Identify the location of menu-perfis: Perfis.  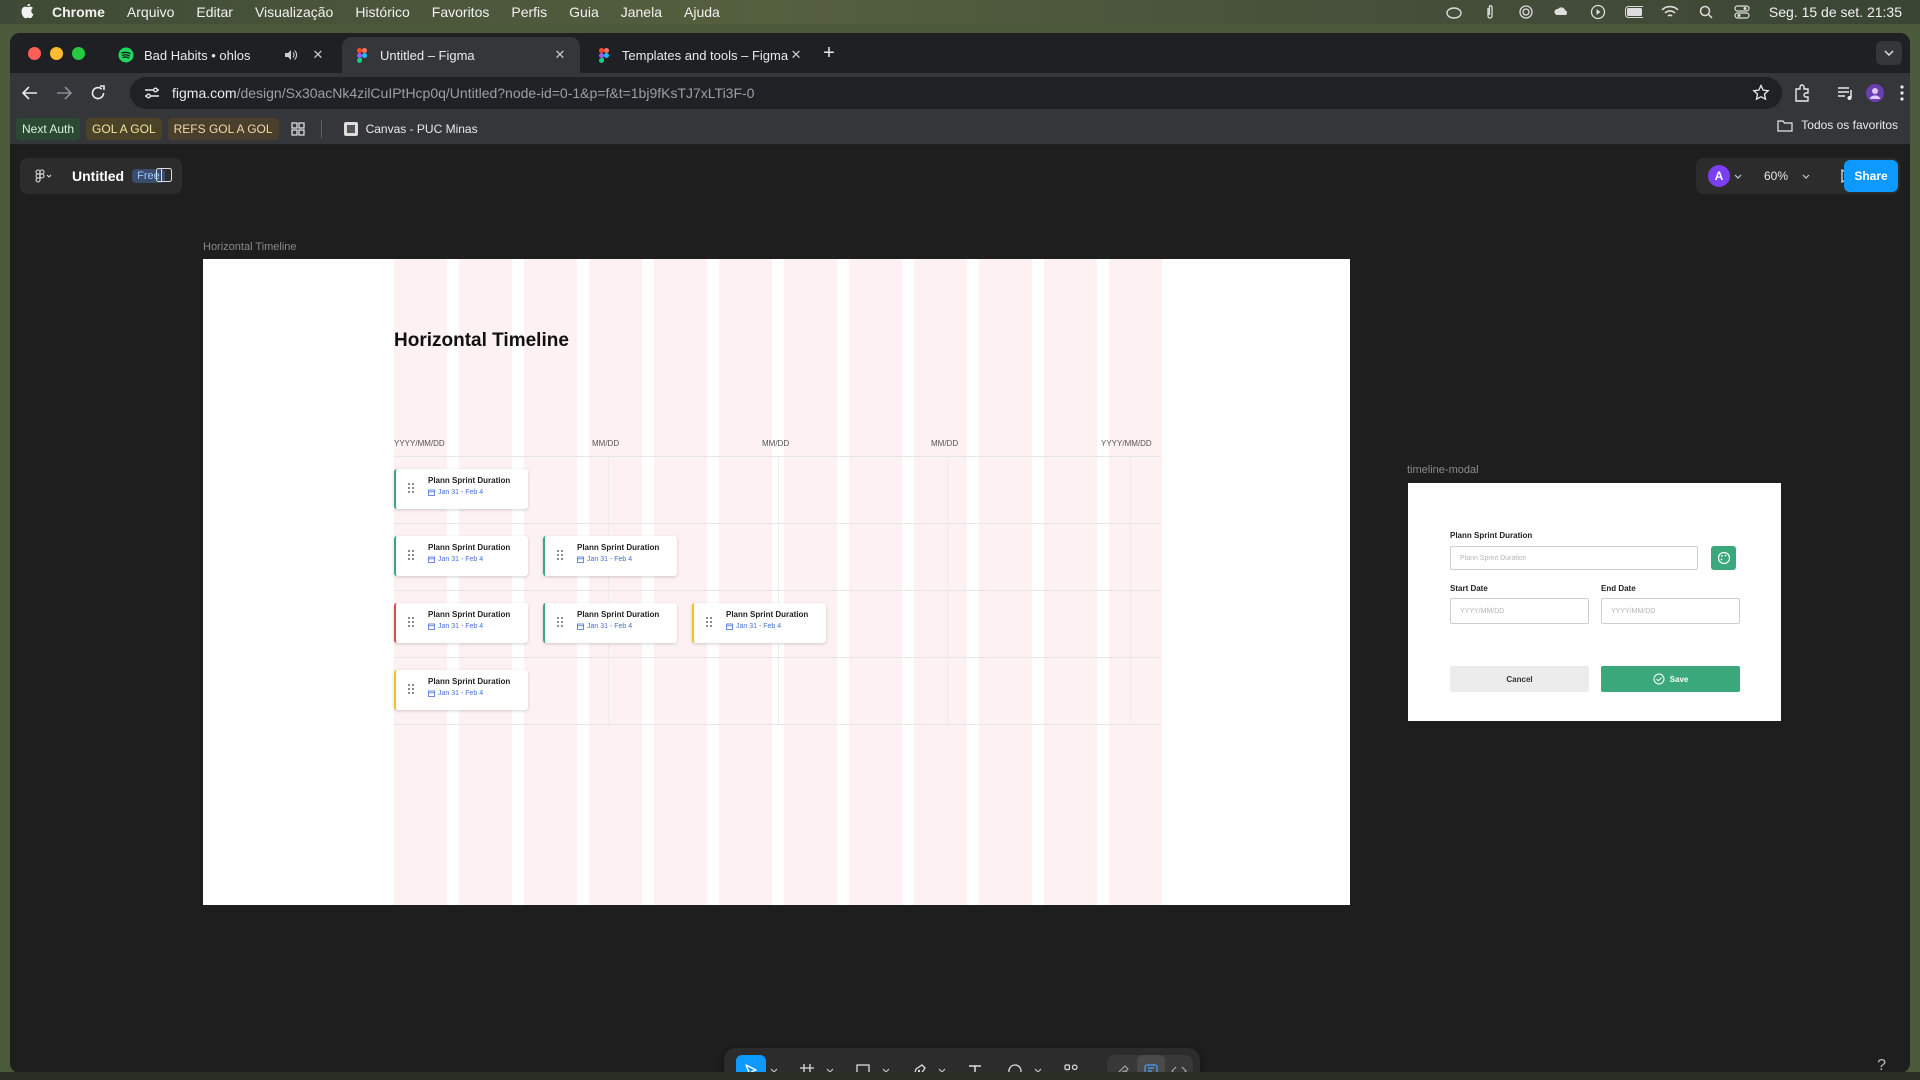
(529, 12).